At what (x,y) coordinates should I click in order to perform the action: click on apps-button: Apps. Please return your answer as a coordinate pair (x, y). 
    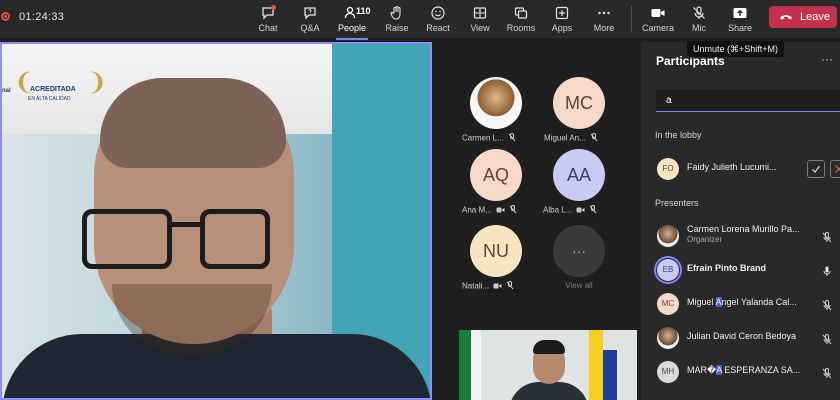
    Looking at the image, I should click on (562, 20).